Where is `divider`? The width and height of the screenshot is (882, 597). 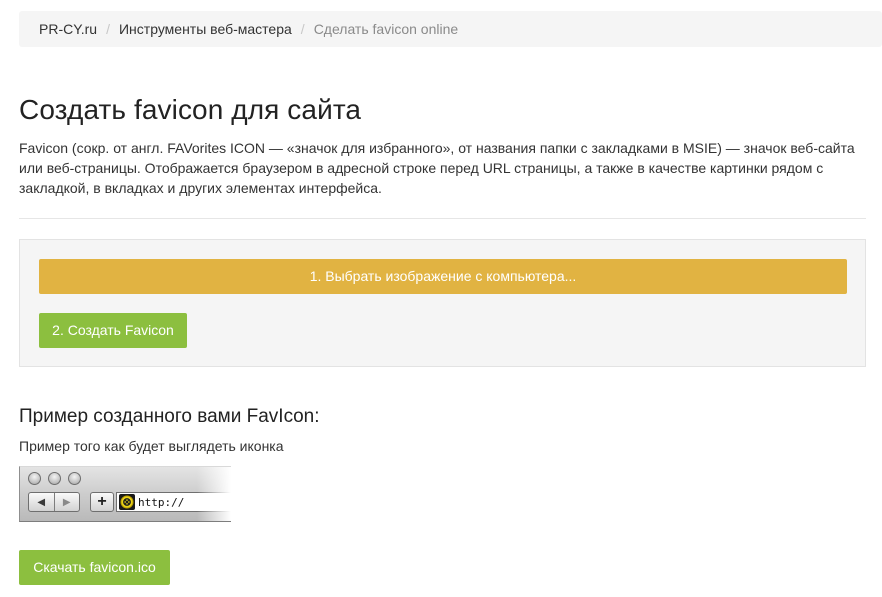
divider is located at coordinates (442, 218).